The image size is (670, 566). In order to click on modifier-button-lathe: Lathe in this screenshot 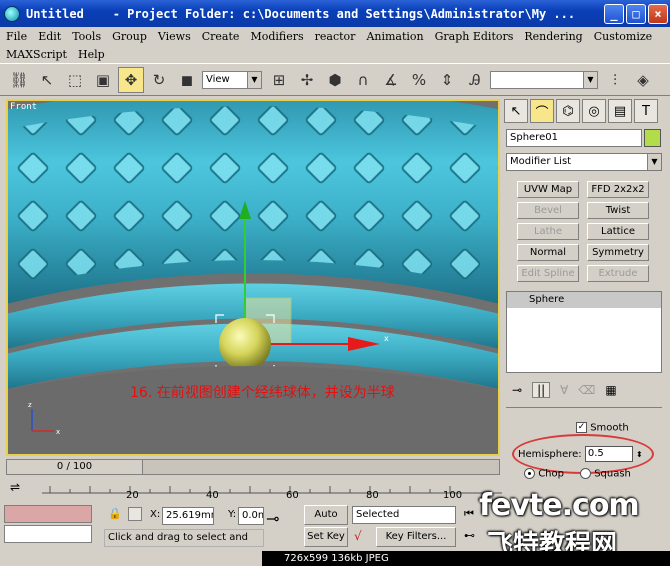, I will do `click(548, 231)`.